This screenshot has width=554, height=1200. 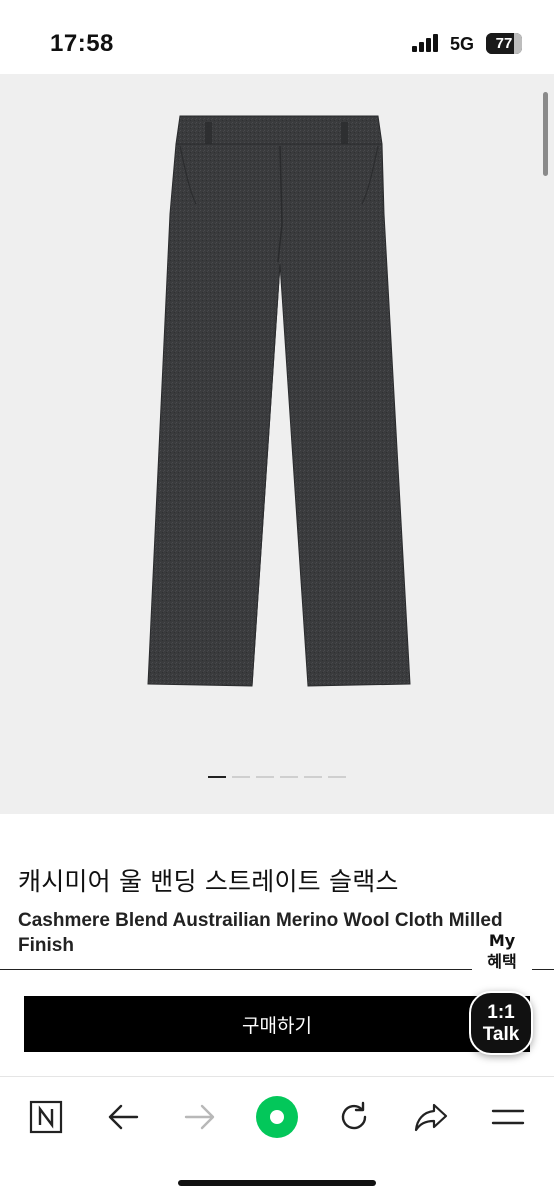 I want to click on buy-button: 구매하기, so click(x=277, y=1024).